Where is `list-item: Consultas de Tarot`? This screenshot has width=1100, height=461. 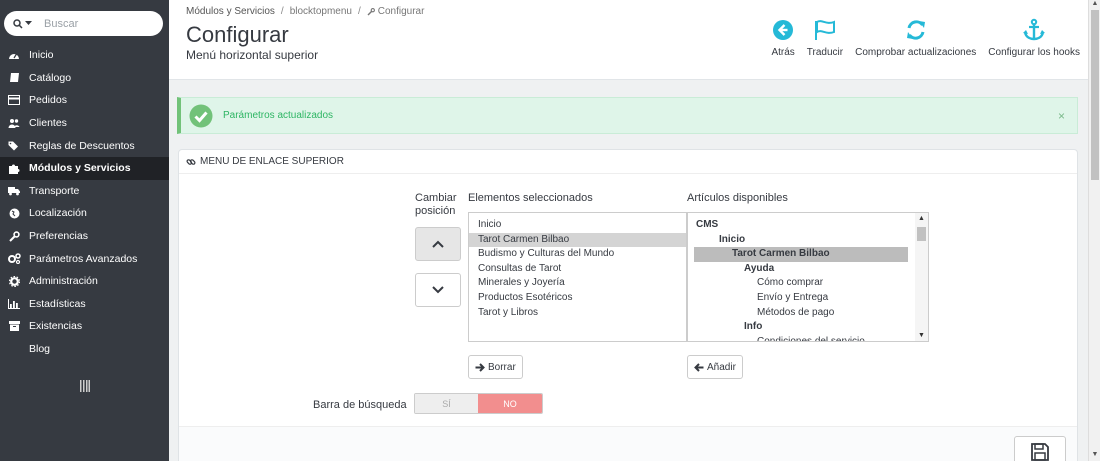
list-item: Consultas de Tarot is located at coordinates (577, 269).